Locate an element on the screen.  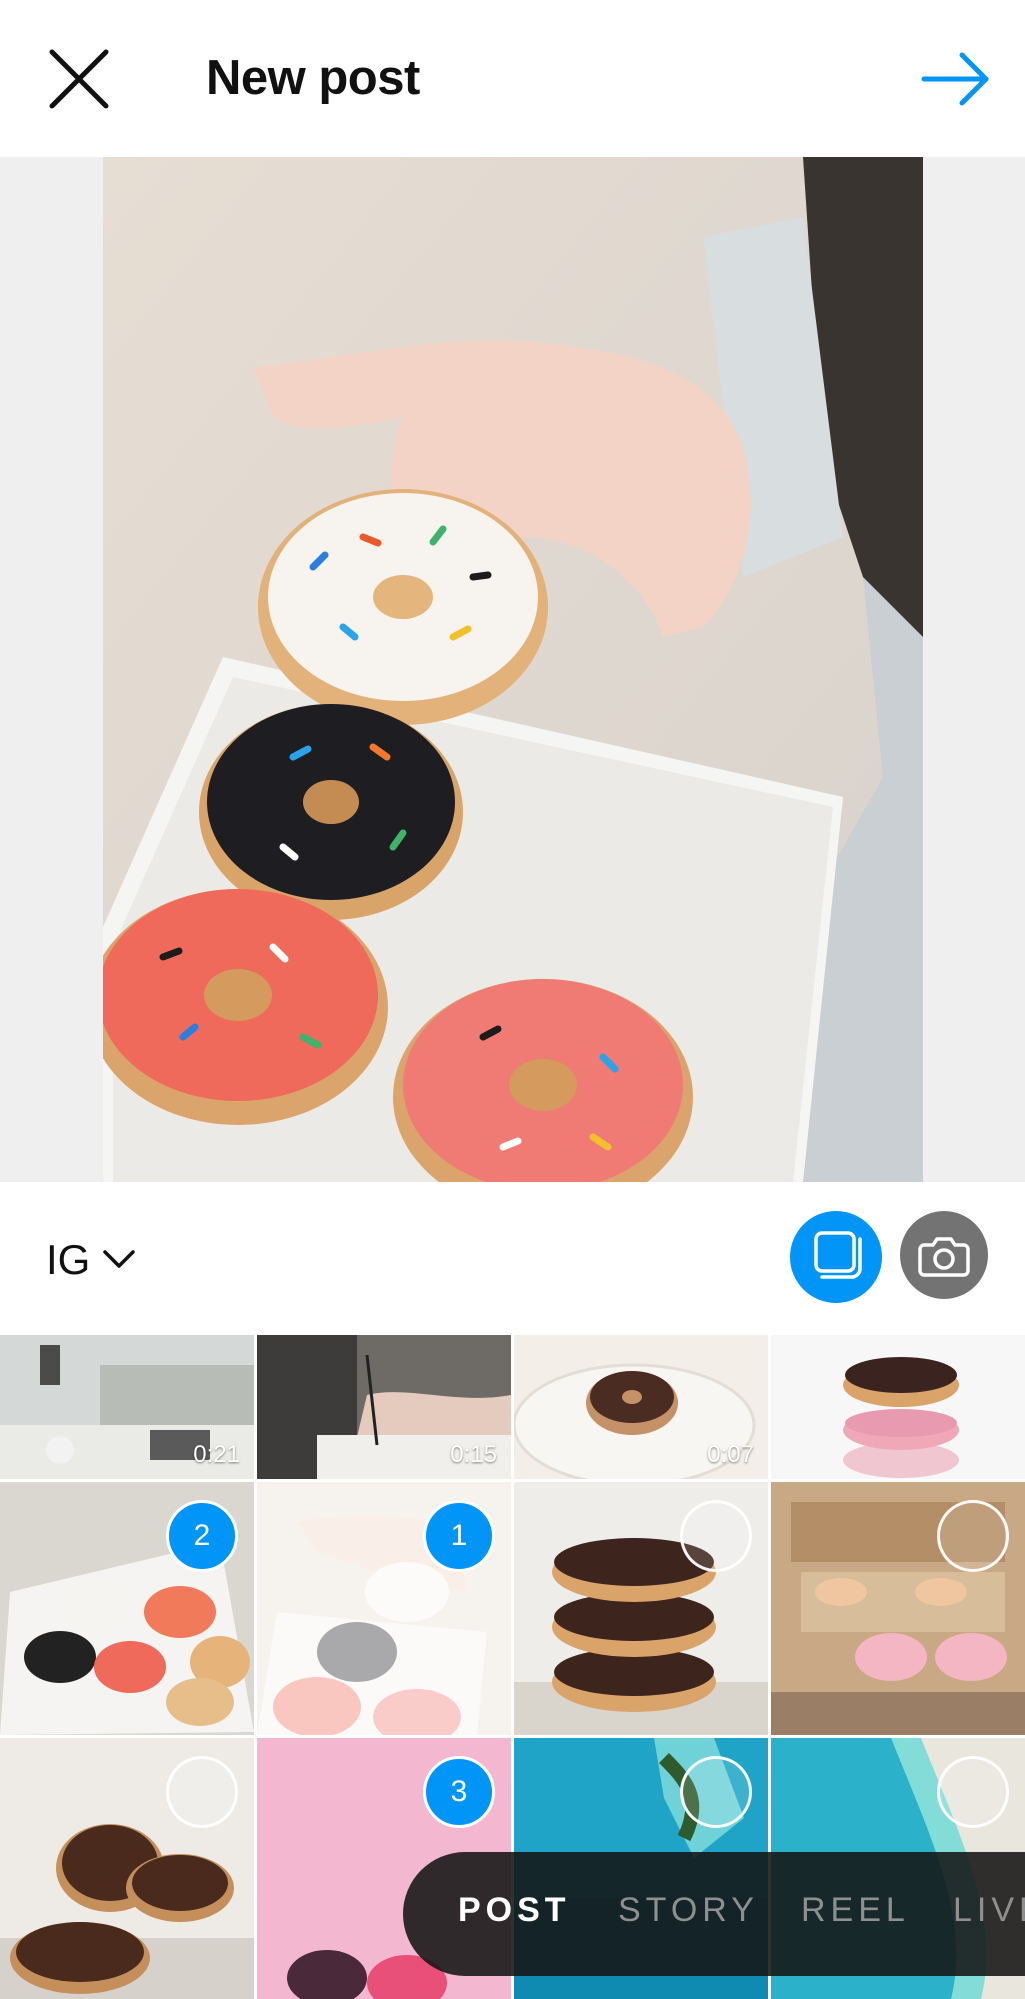
page-title: New post is located at coordinates (313, 78).